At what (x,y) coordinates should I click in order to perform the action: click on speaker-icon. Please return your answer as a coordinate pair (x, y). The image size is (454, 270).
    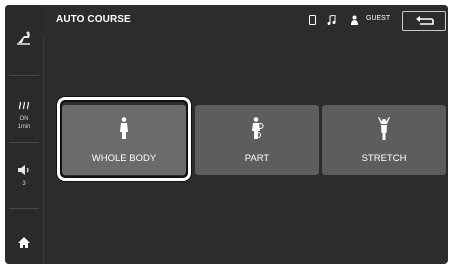
    Looking at the image, I should click on (23, 170).